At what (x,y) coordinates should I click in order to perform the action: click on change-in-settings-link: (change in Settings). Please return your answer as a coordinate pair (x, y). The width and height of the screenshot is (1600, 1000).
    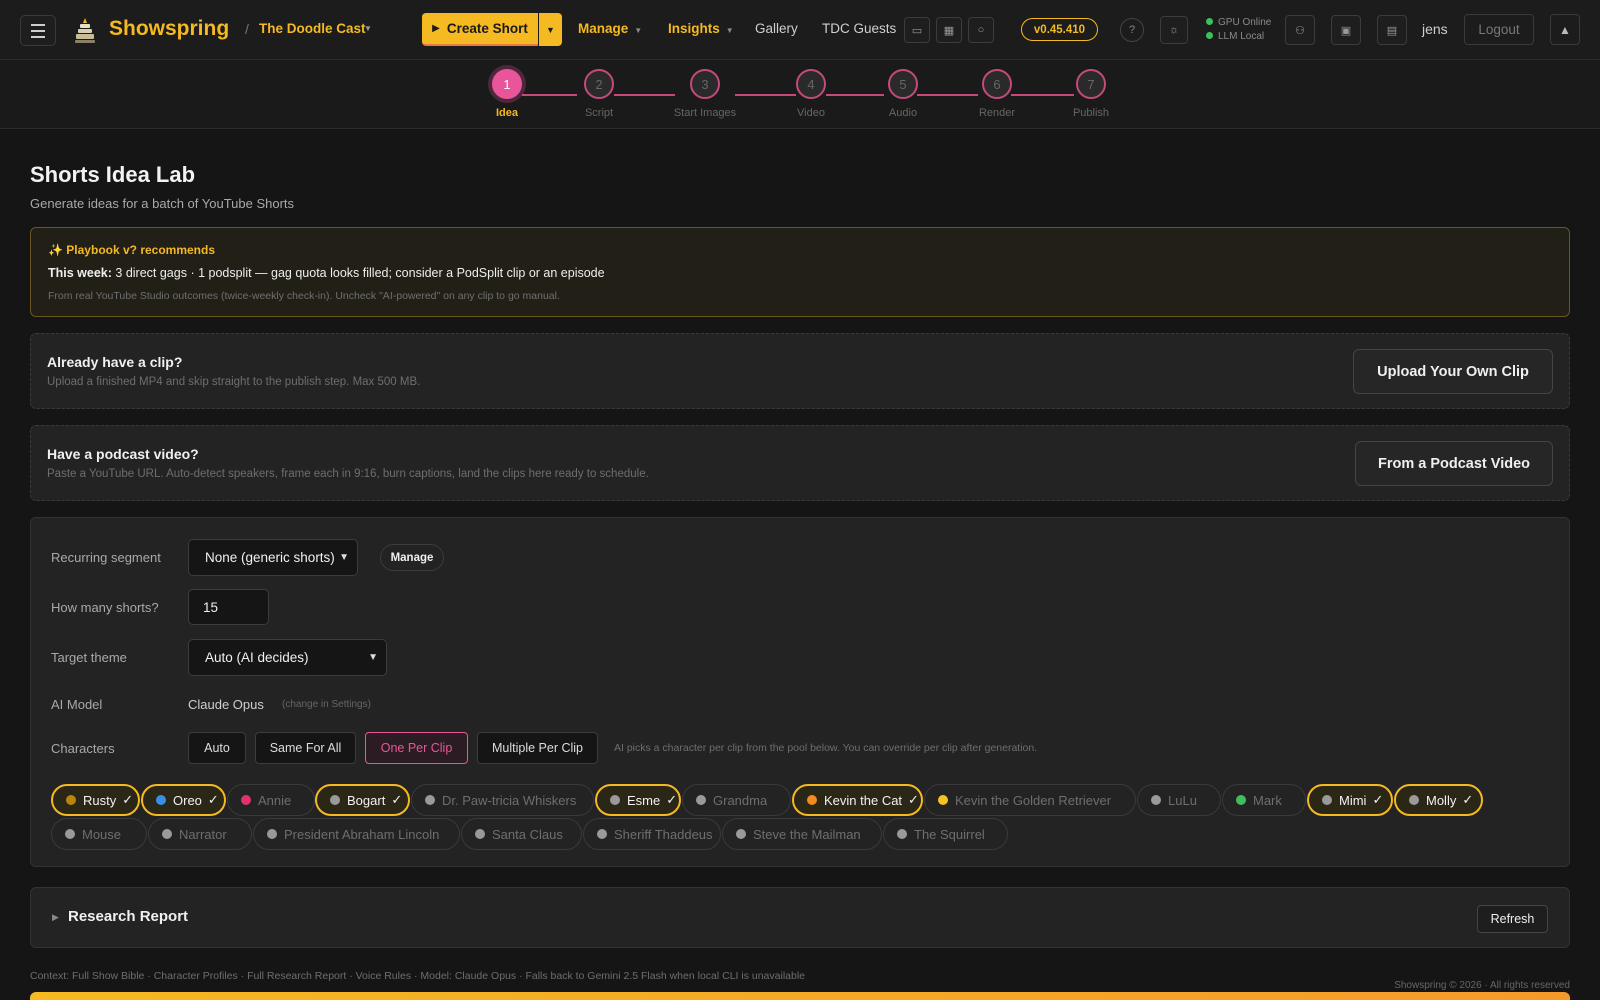
    Looking at the image, I should click on (326, 704).